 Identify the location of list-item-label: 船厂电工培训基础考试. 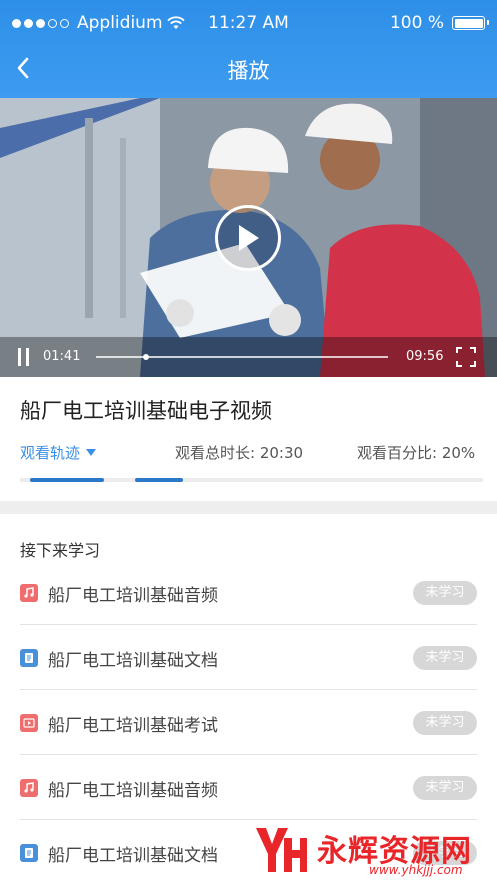
(133, 726).